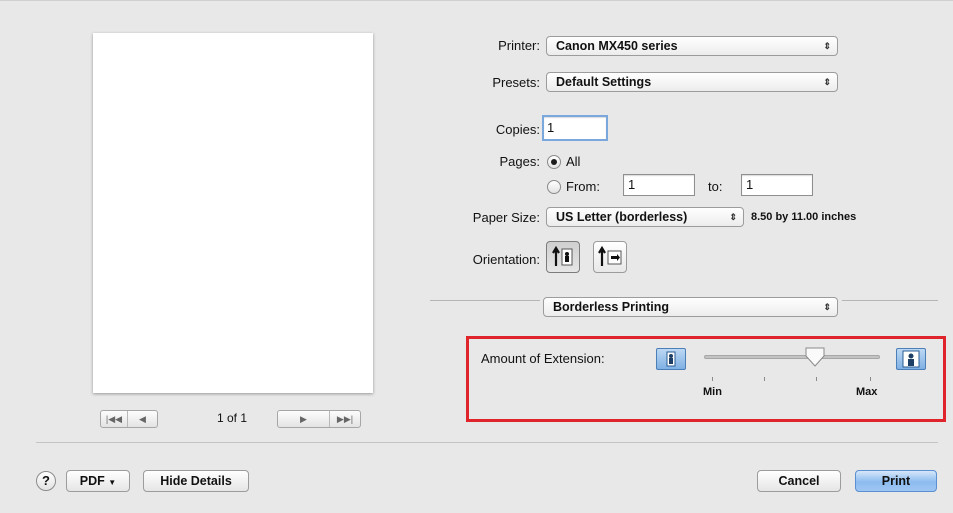  What do you see at coordinates (232, 418) in the screenshot?
I see `page-count: 1 of 1` at bounding box center [232, 418].